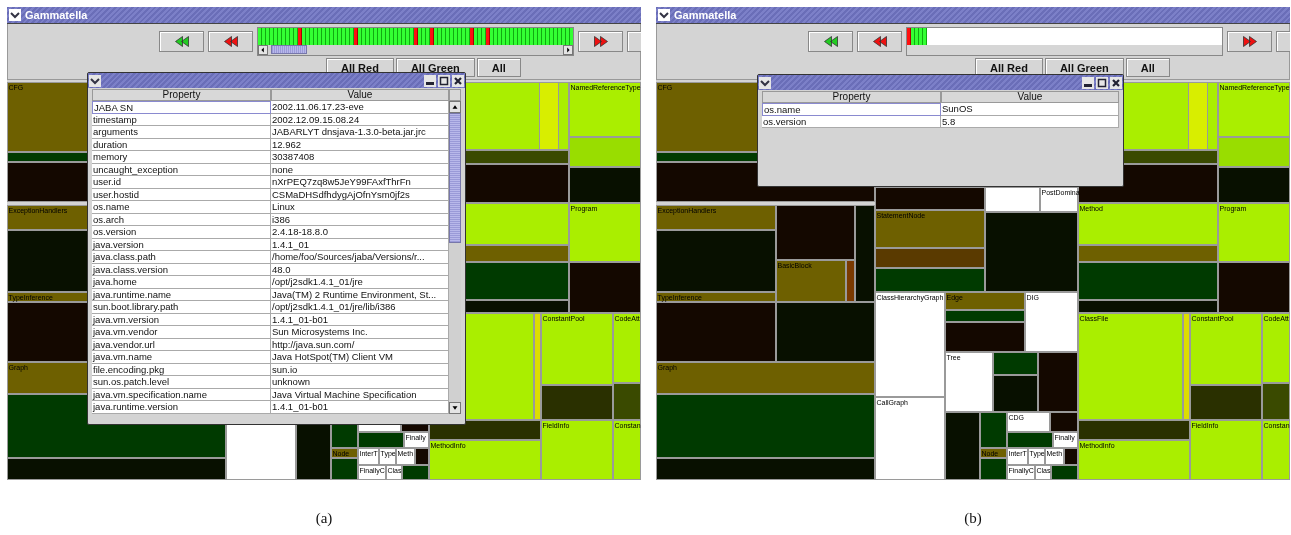 The width and height of the screenshot is (1291, 535). Describe the element at coordinates (360, 332) in the screenshot. I see `value-cell: Sun Microsystems Inc.` at that location.